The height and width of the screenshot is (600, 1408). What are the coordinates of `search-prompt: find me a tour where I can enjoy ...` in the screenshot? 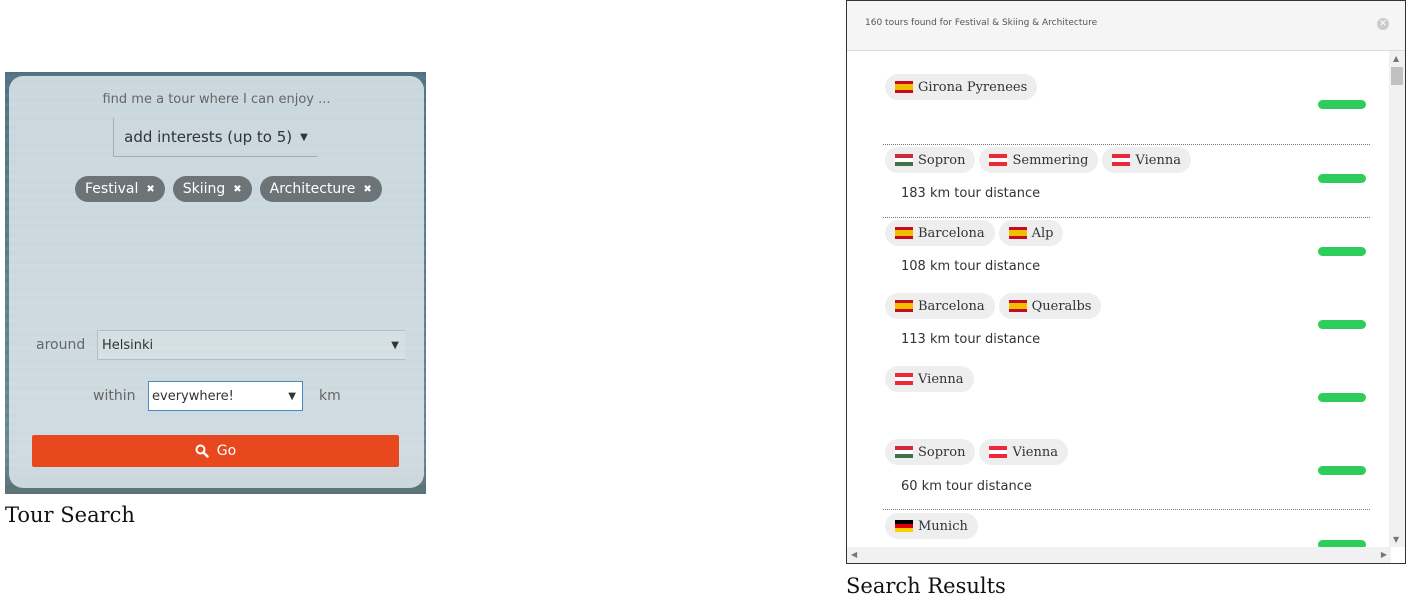 It's located at (216, 99).